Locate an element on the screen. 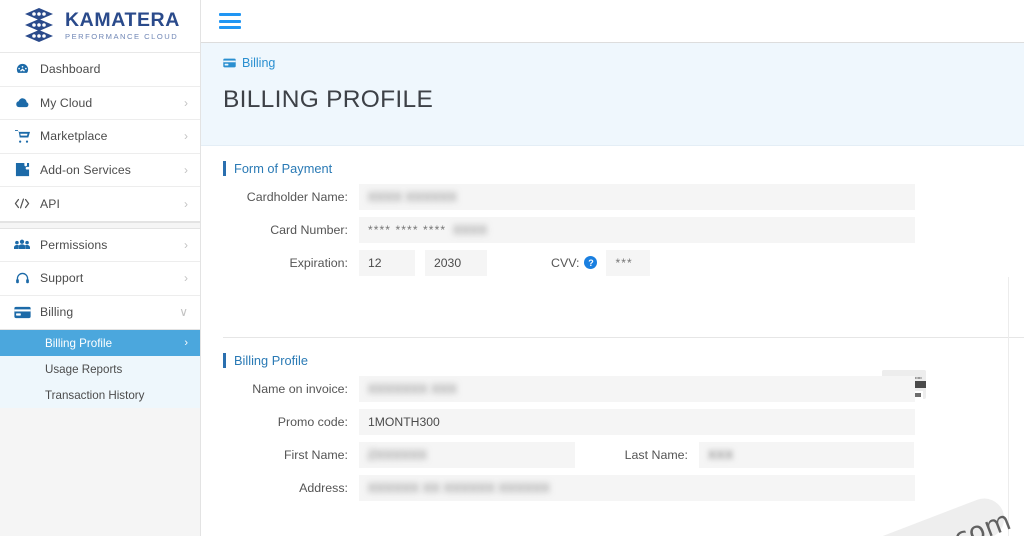 This screenshot has height=536, width=1024. cardholder-name-label: Cardholder Name: is located at coordinates (297, 196).